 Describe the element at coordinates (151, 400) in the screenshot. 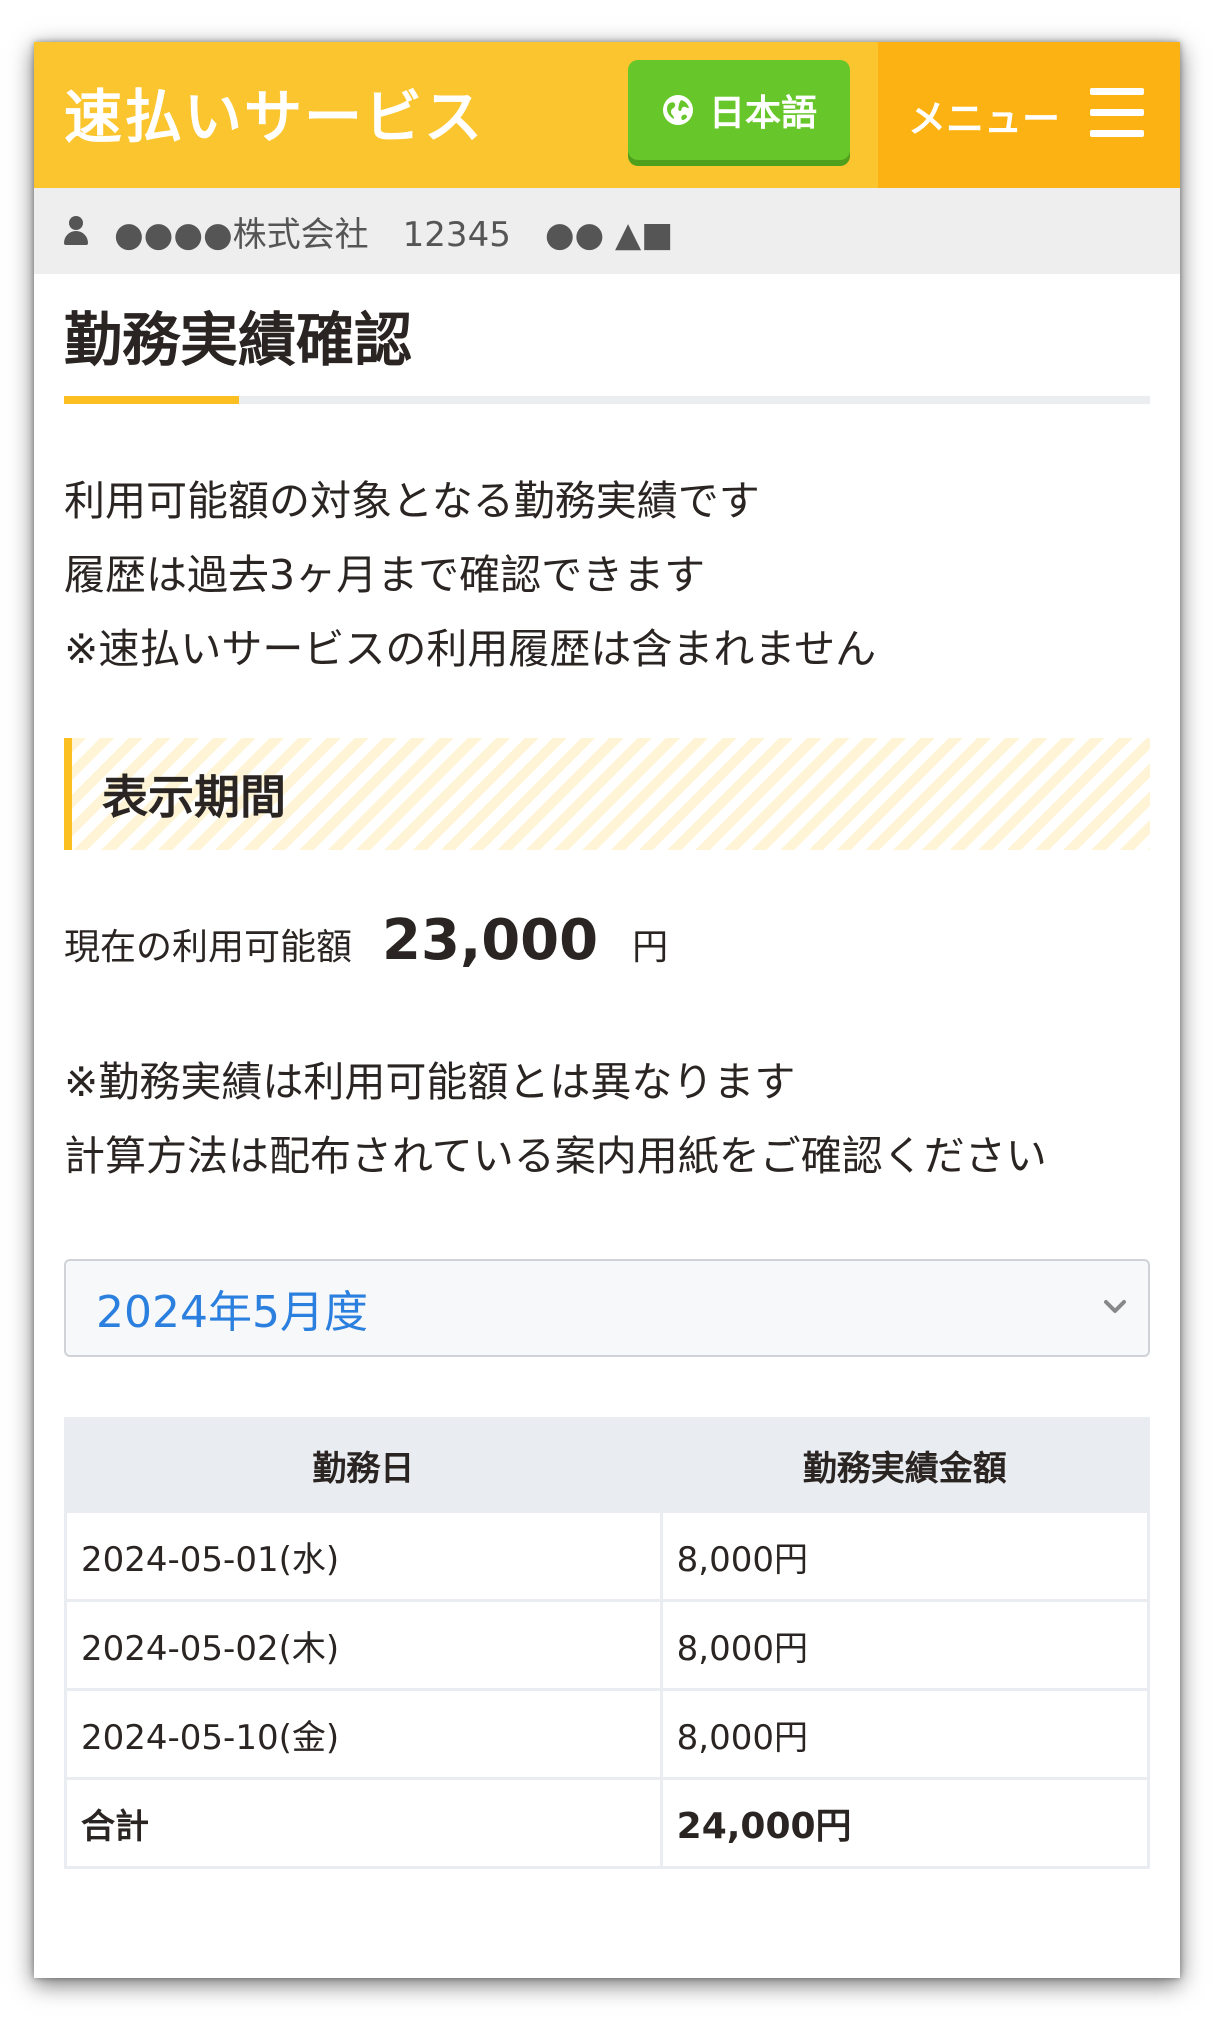

I see `title-underline-accent` at that location.